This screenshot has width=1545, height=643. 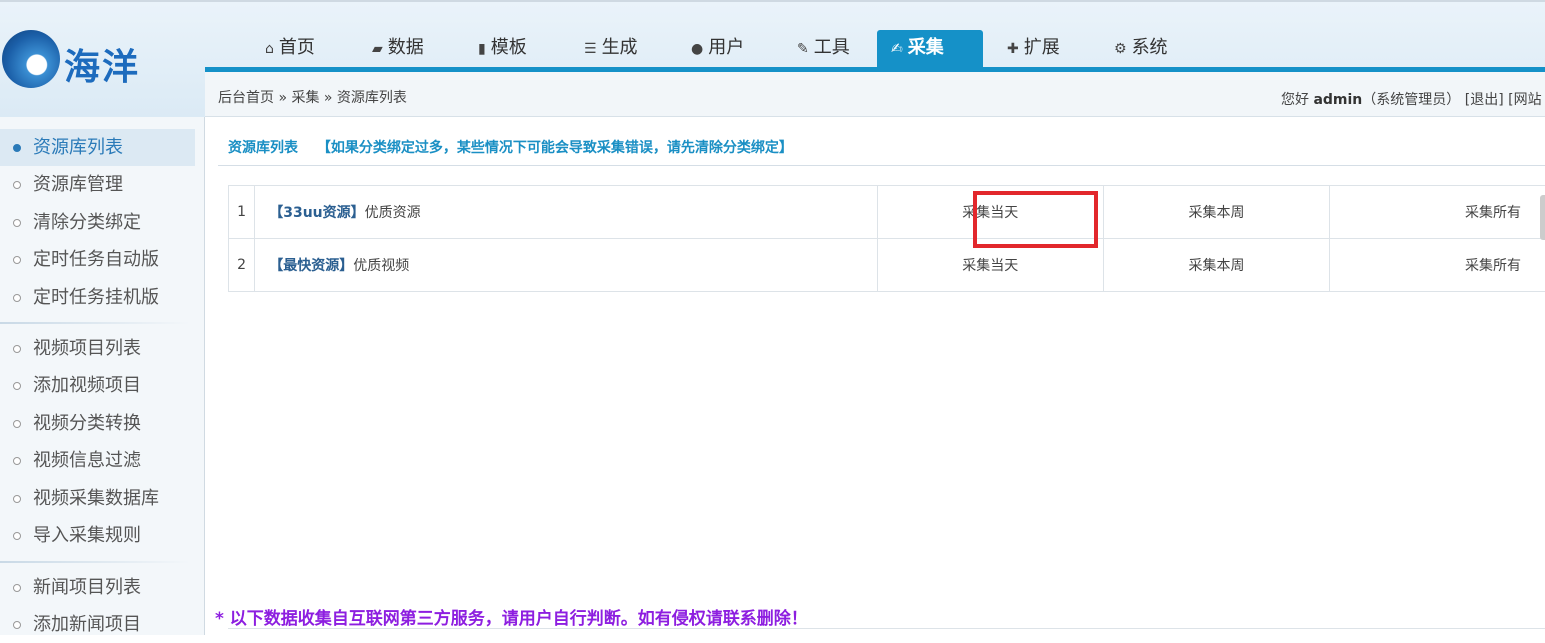 What do you see at coordinates (97, 587) in the screenshot?
I see `sidebar-item-news-list: 新闻项目列表` at bounding box center [97, 587].